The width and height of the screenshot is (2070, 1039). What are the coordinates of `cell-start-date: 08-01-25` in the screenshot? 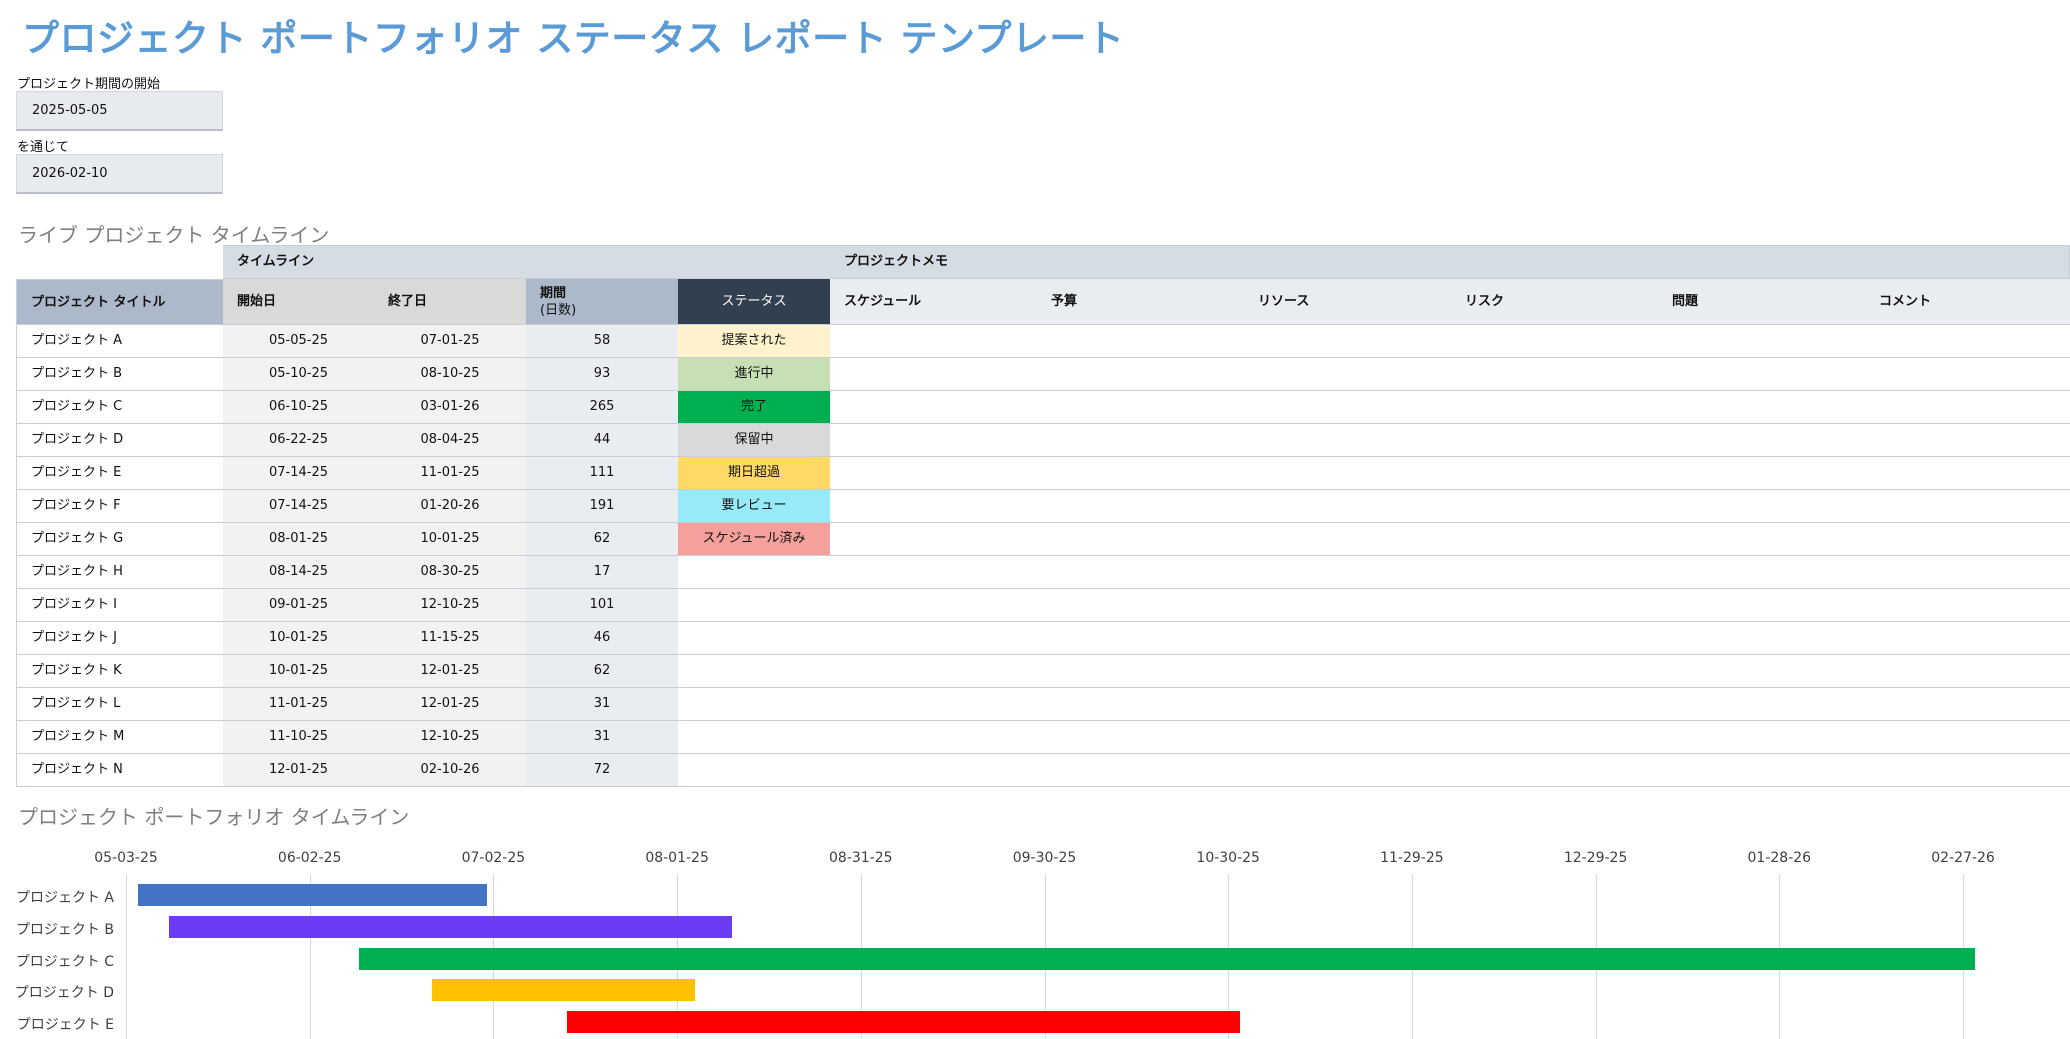 It's located at (299, 539).